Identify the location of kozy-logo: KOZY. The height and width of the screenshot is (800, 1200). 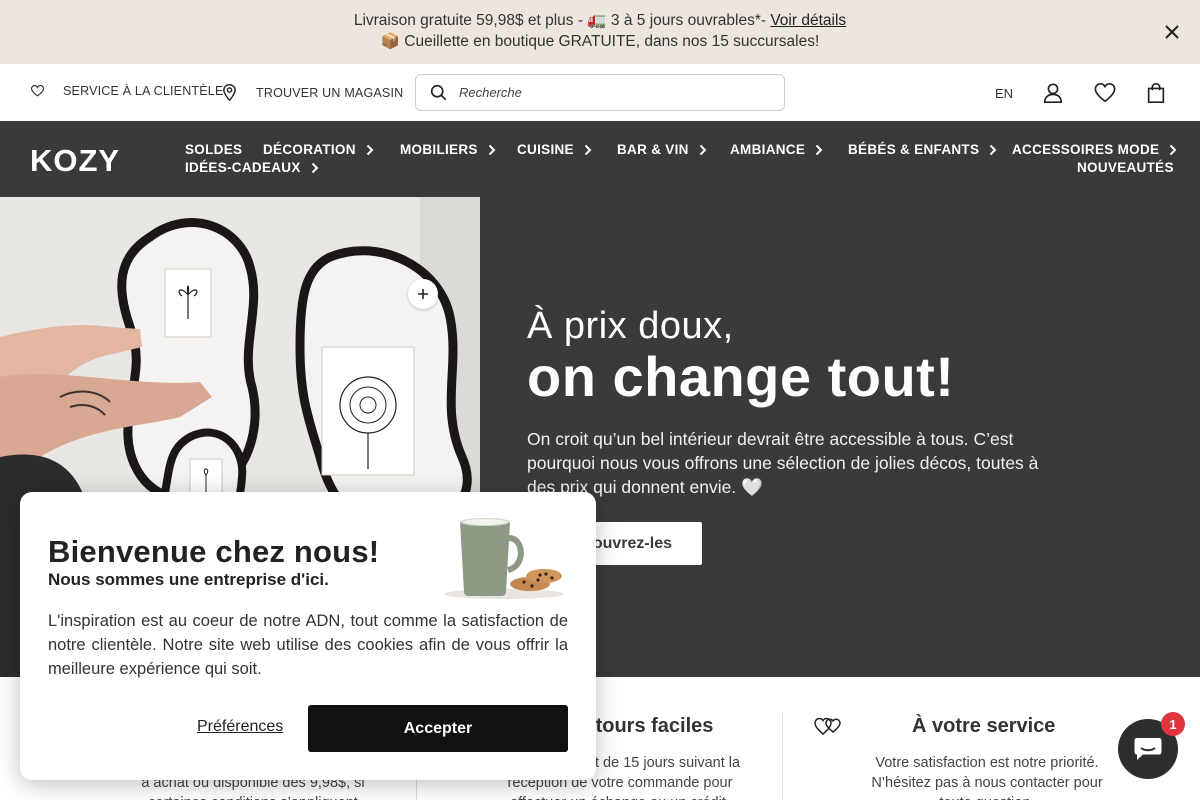
(75, 161).